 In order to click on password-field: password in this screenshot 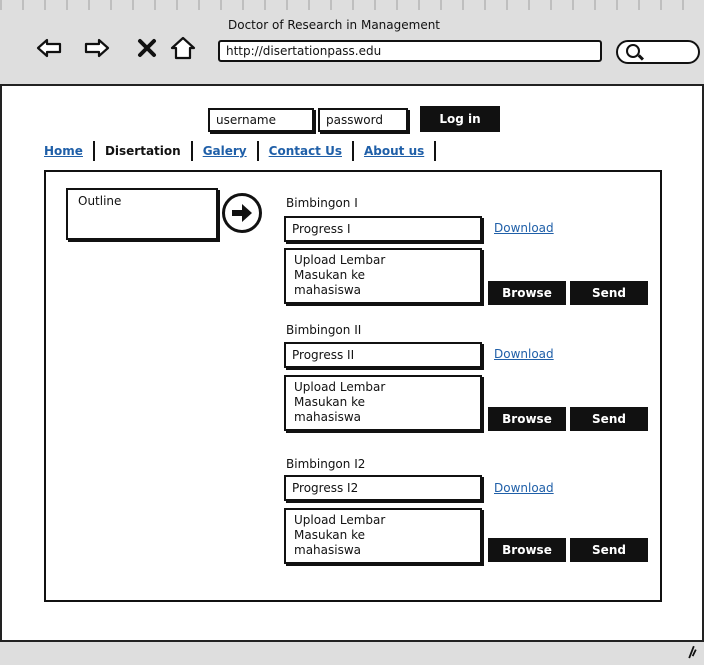, I will do `click(363, 120)`.